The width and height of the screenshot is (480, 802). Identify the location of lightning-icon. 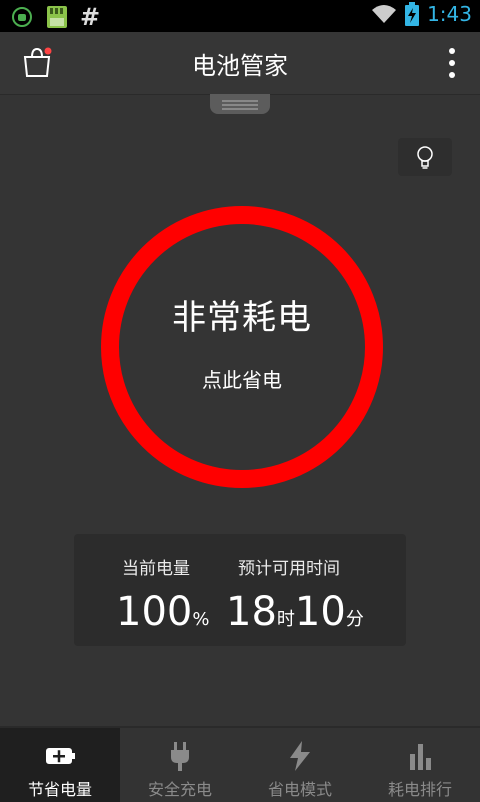
(300, 756).